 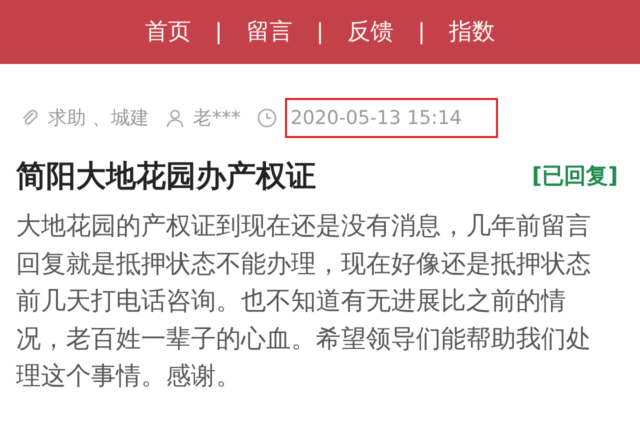 What do you see at coordinates (167, 32) in the screenshot?
I see `nav-link: 首页` at bounding box center [167, 32].